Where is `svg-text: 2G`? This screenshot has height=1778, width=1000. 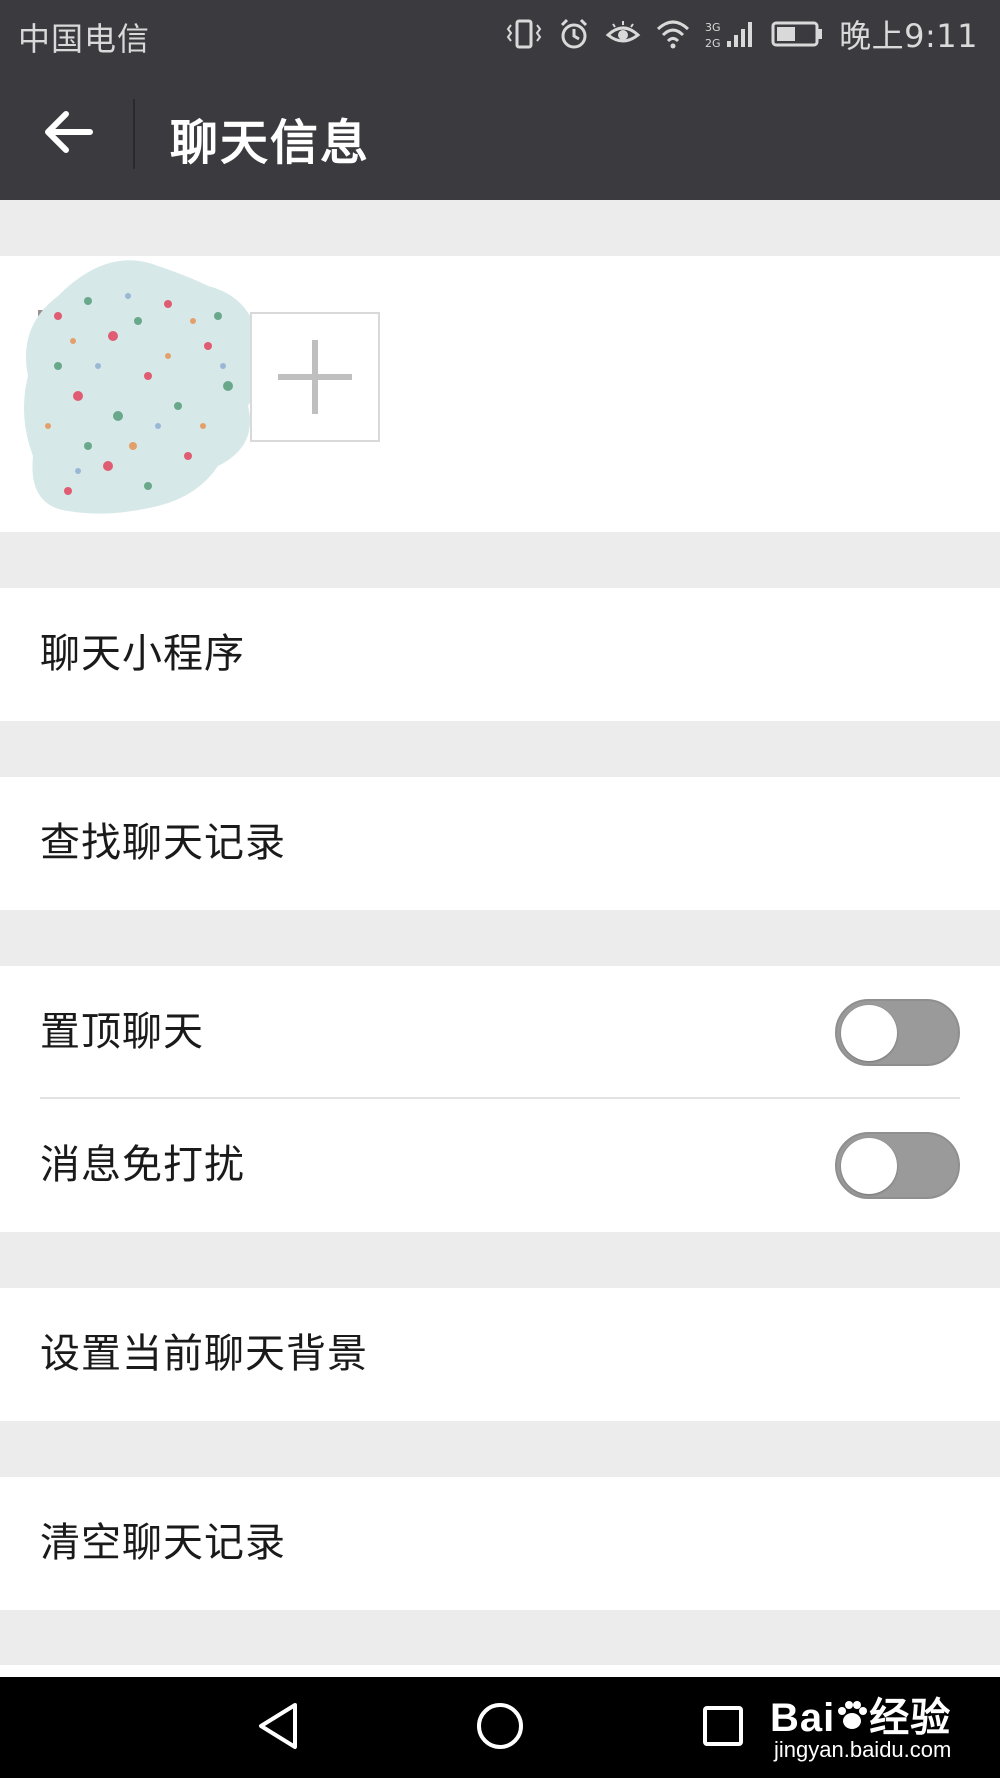
svg-text: 2G is located at coordinates (713, 43).